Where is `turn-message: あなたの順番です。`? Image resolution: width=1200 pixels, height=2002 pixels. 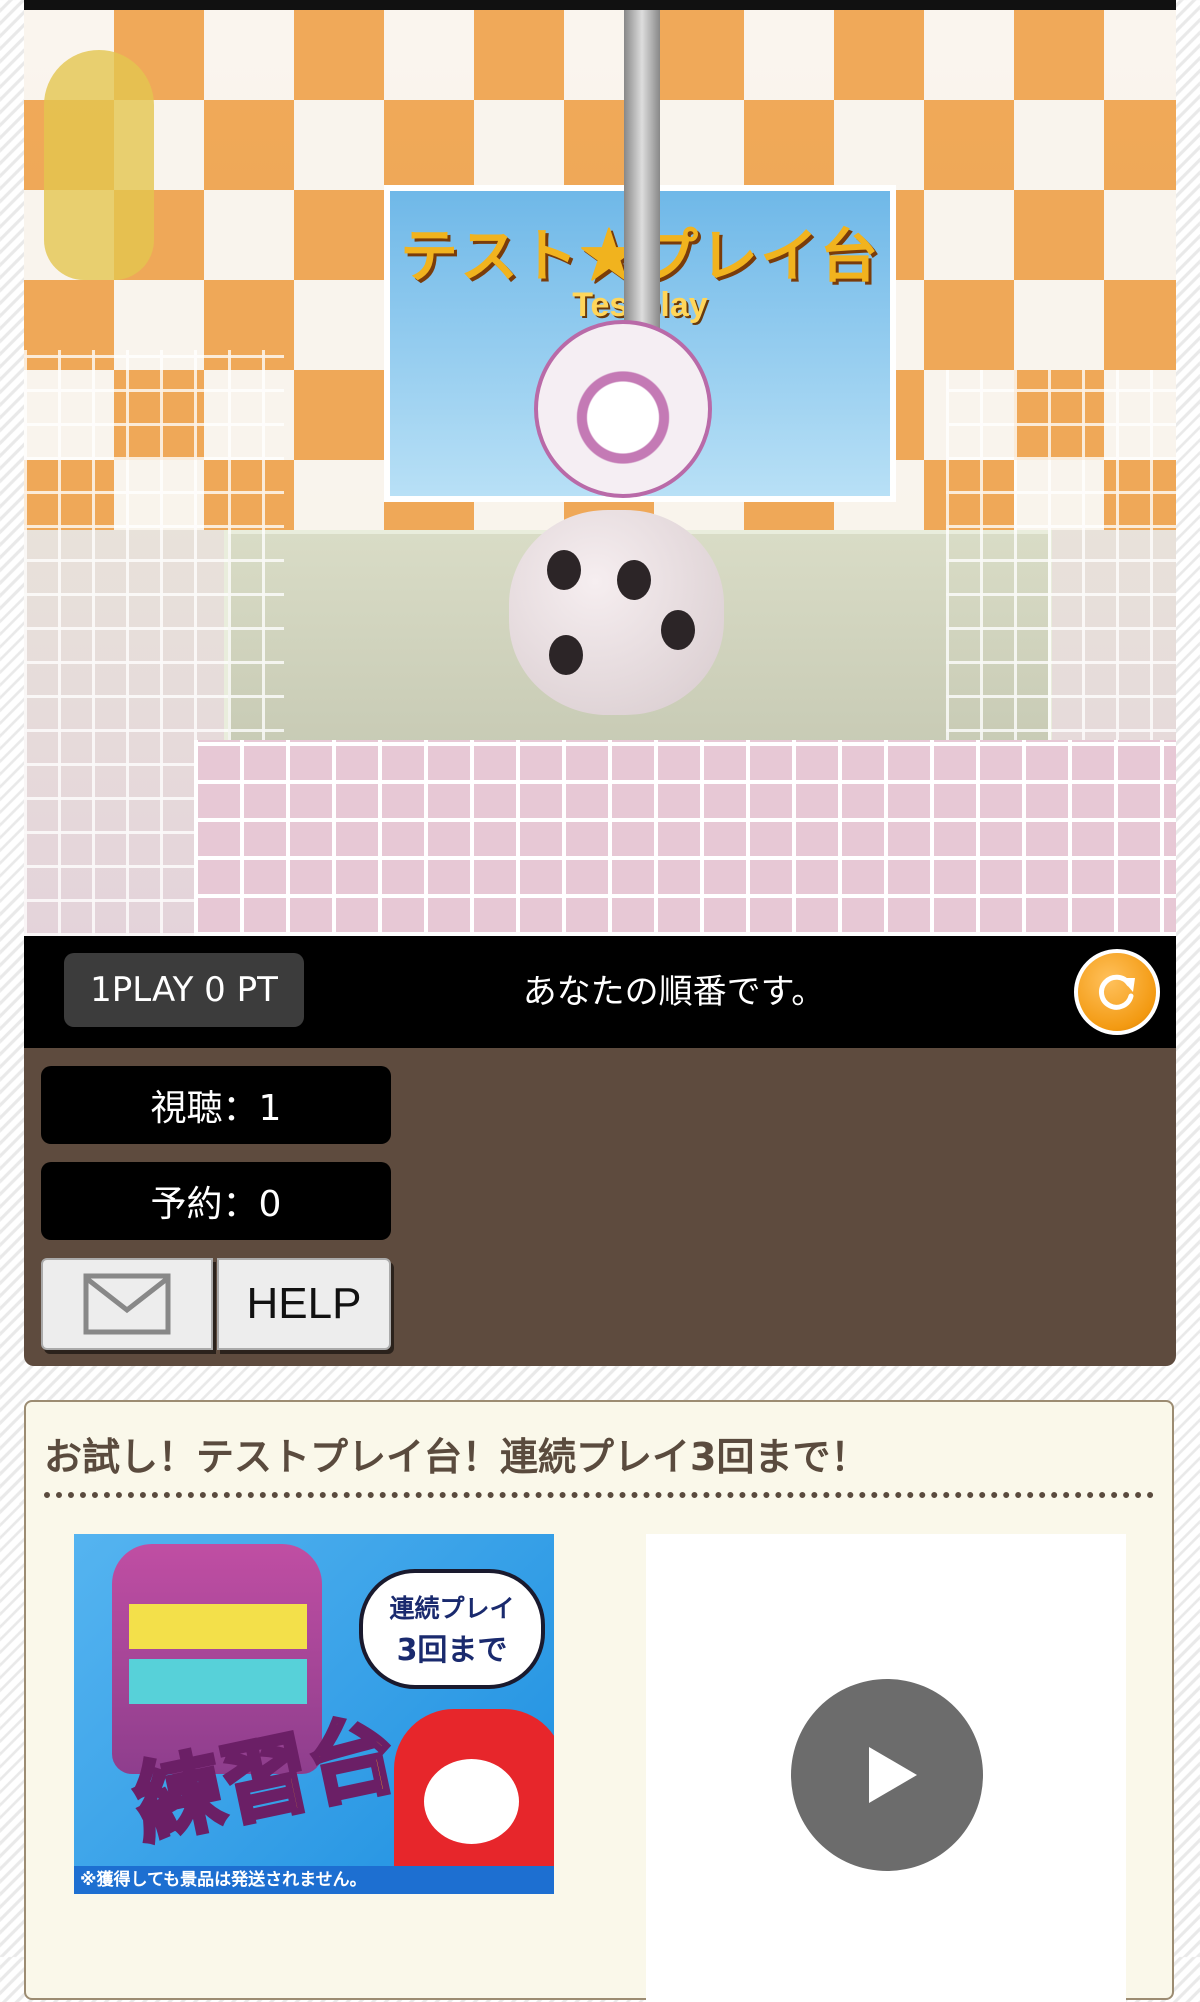
turn-message: あなたの順番です。 is located at coordinates (674, 992).